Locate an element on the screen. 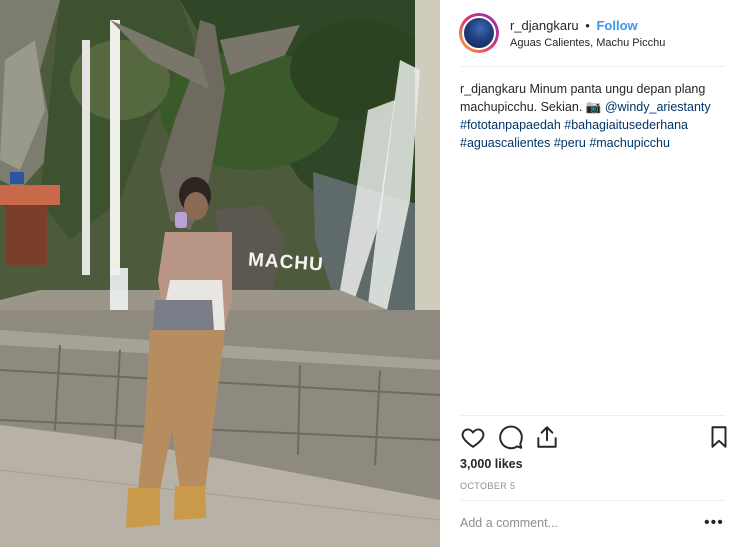  heart-icon is located at coordinates (473, 437).